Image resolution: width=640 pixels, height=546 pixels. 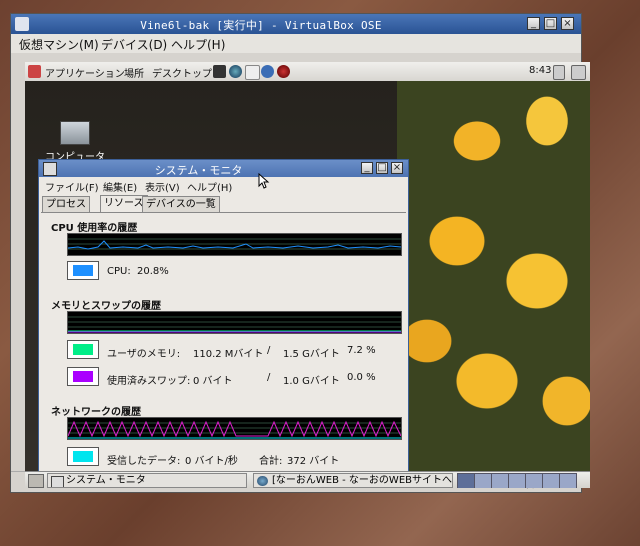 What do you see at coordinates (296, 43) in the screenshot?
I see `virtualbox-menubar: 仮想マシン(M) デバイス(D) ヘルプ(H)` at bounding box center [296, 43].